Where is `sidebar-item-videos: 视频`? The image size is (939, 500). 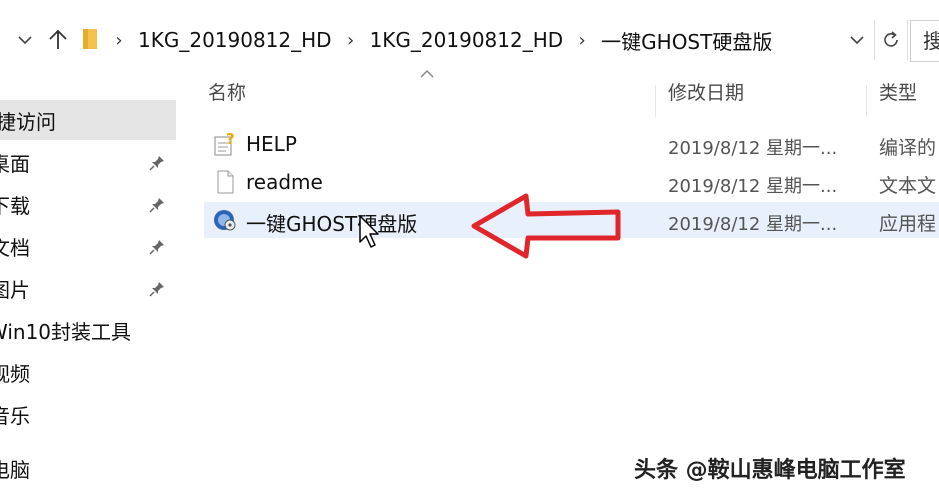 sidebar-item-videos: 视频 is located at coordinates (88, 372).